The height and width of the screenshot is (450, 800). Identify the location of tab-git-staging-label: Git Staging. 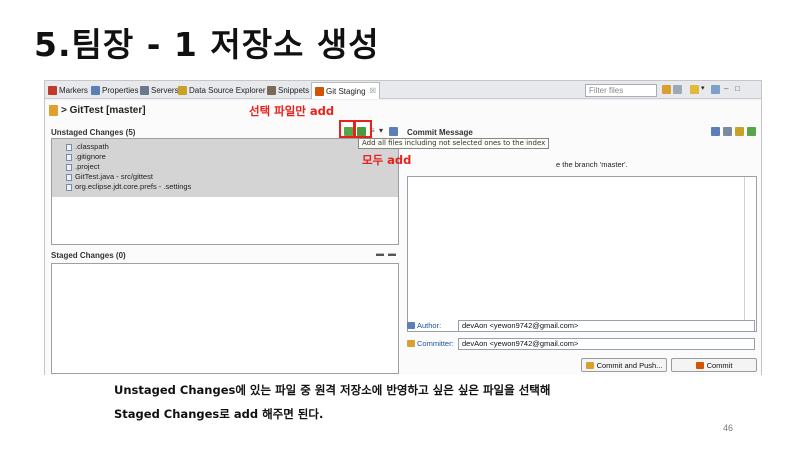
(346, 91).